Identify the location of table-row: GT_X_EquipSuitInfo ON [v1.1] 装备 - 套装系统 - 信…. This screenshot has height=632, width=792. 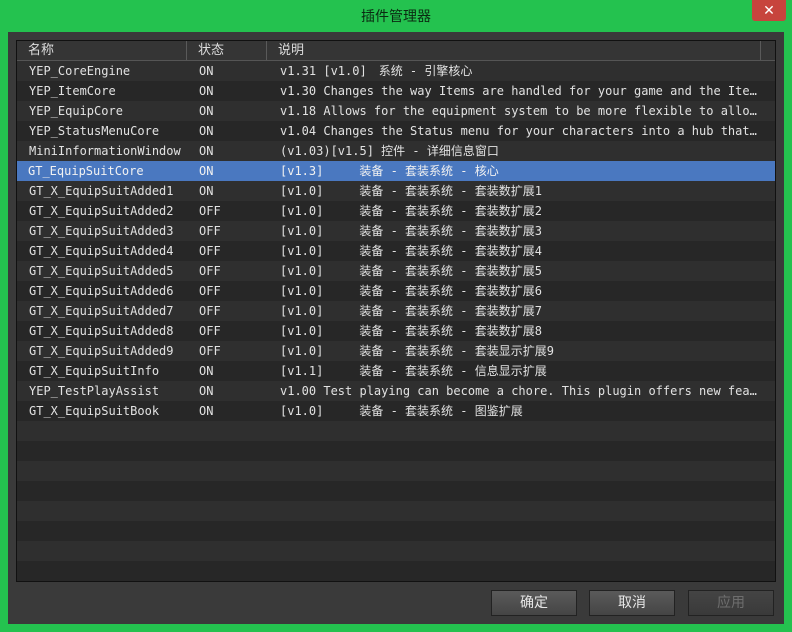
(396, 371).